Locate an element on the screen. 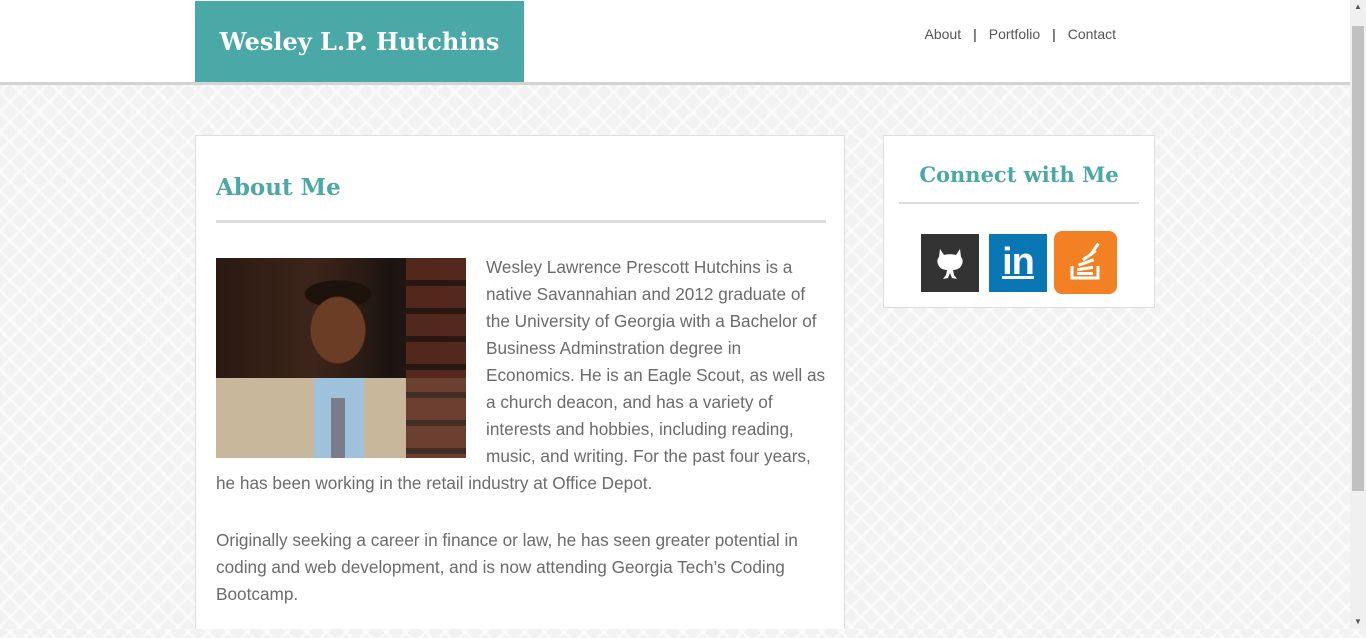 Image resolution: width=1366 pixels, height=638 pixels. about-title: About Me is located at coordinates (278, 187).